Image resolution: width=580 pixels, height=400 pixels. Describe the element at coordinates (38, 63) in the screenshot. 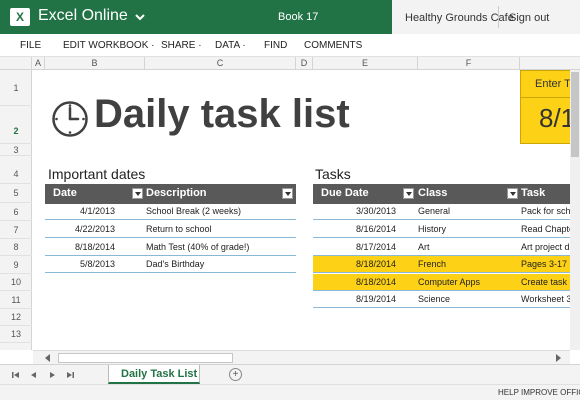

I see `column-header-a: A` at that location.